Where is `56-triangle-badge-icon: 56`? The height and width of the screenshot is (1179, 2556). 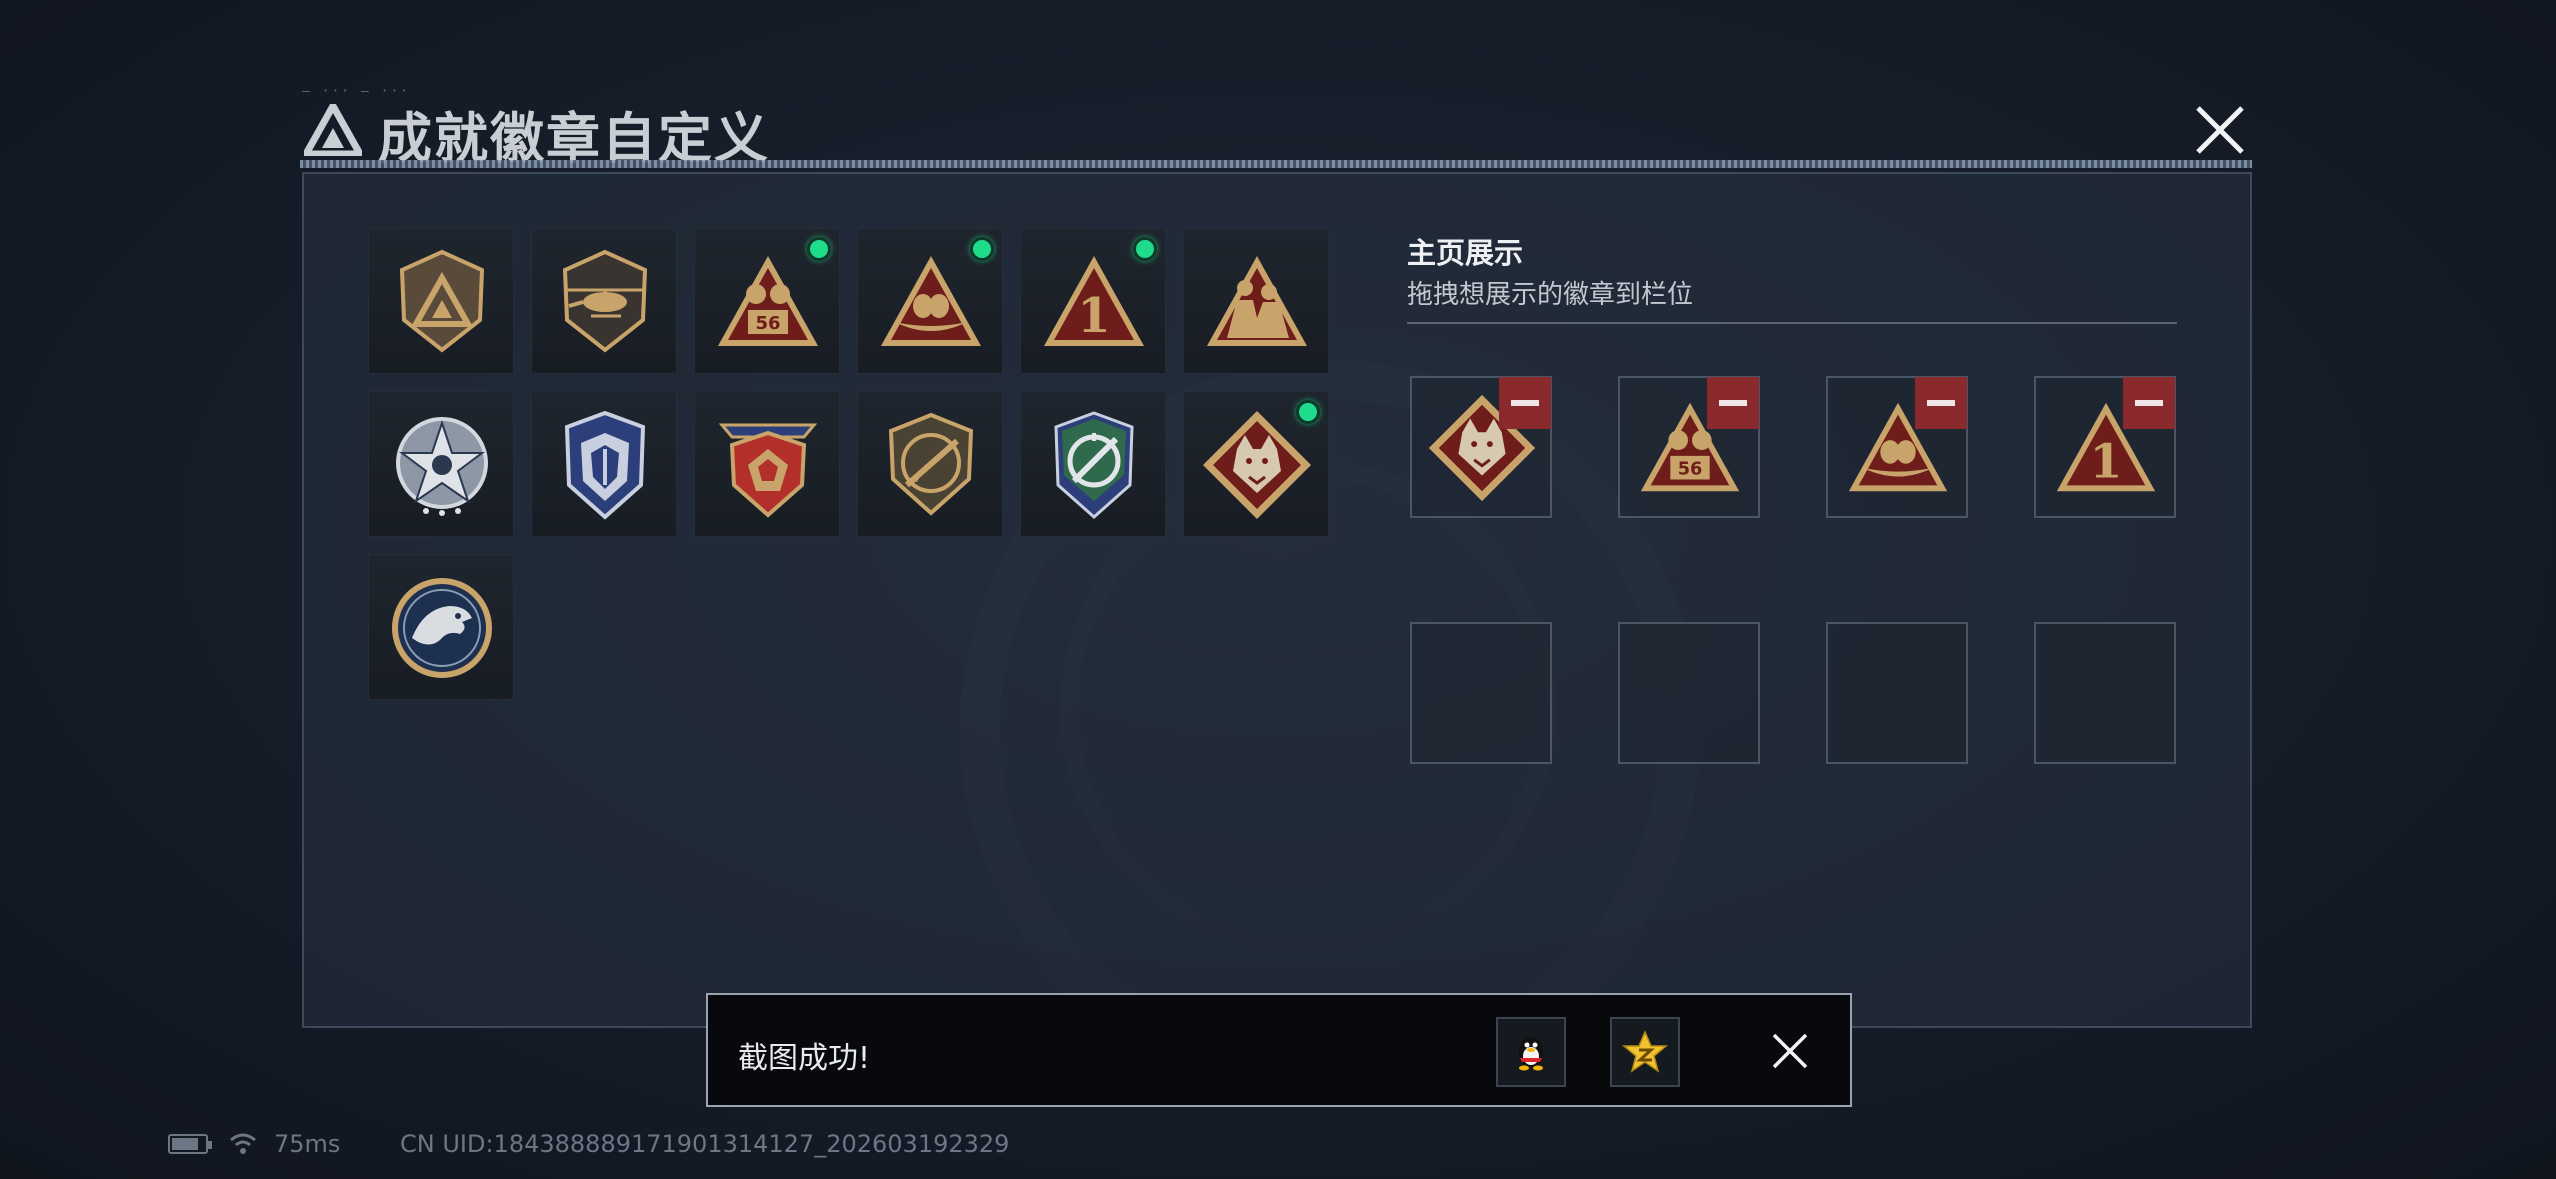 56-triangle-badge-icon: 56 is located at coordinates (768, 301).